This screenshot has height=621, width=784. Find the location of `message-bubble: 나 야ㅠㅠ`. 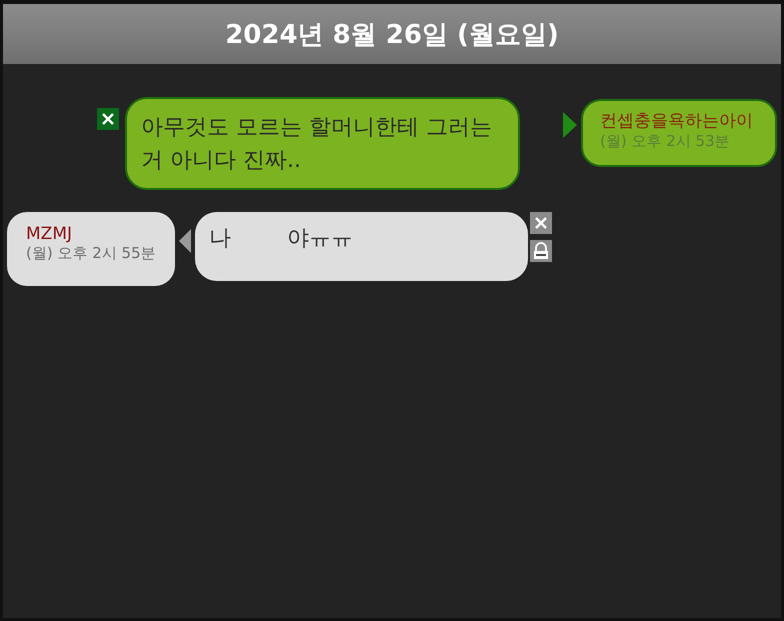

message-bubble: 나 야ㅠㅠ is located at coordinates (361, 246).